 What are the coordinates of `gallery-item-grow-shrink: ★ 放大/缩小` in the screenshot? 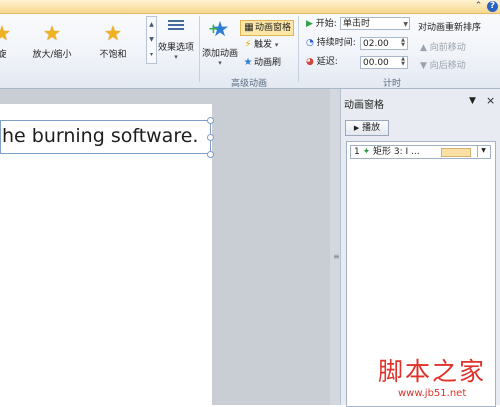 It's located at (52, 41).